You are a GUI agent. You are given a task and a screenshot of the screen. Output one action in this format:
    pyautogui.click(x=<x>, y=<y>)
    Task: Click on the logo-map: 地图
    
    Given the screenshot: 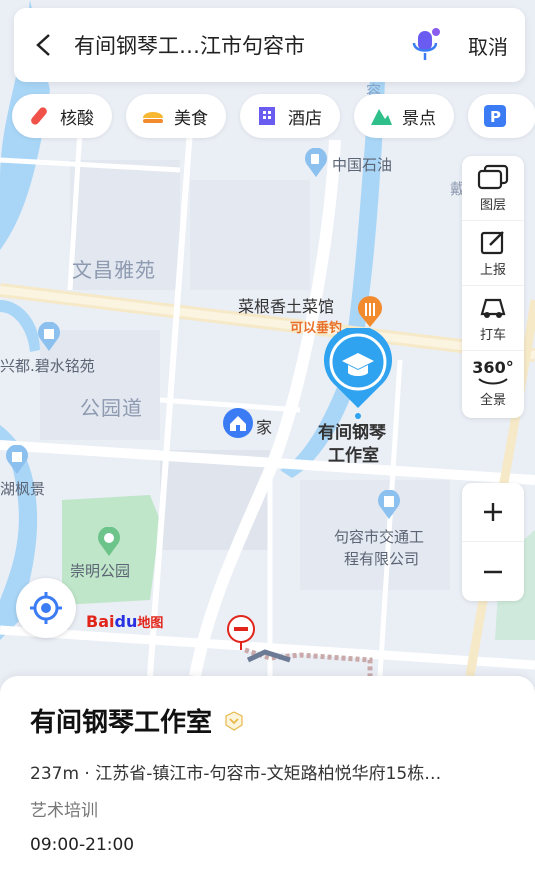 What is the action you would take?
    pyautogui.click(x=150, y=623)
    